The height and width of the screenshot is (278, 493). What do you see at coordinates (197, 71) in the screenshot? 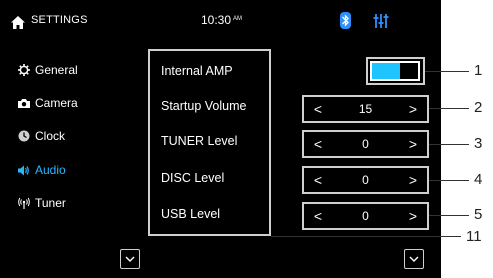
I see `internal-amp-label: Internal AMP` at bounding box center [197, 71].